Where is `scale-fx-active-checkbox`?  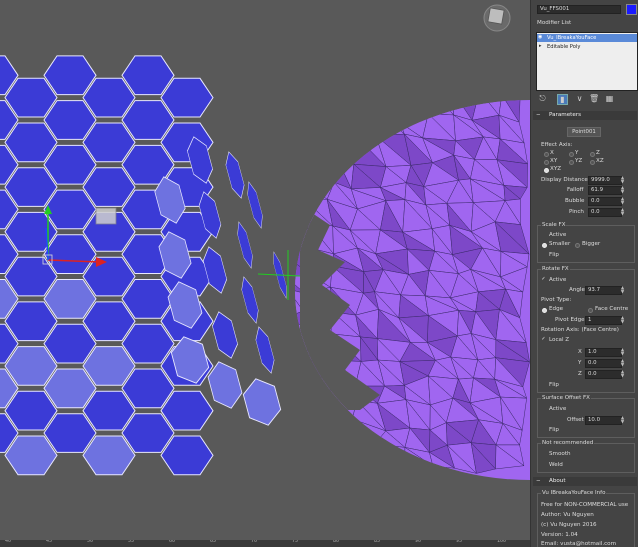 scale-fx-active-checkbox is located at coordinates (543, 234).